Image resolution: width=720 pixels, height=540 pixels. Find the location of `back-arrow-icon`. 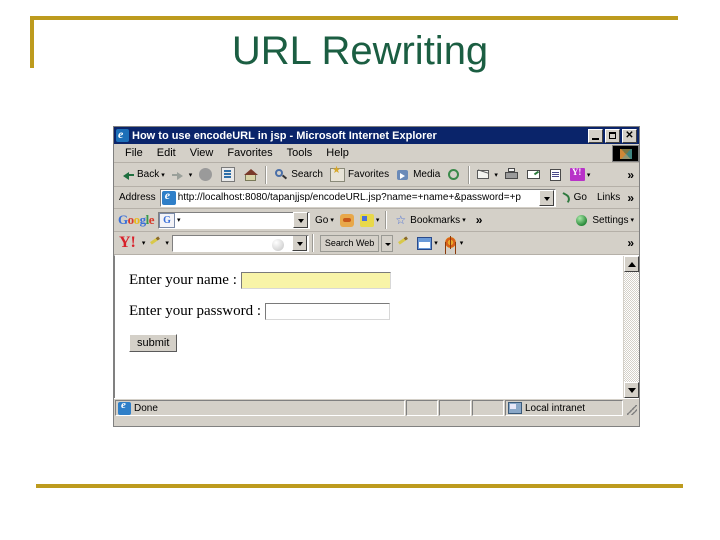

back-arrow-icon is located at coordinates (127, 175).